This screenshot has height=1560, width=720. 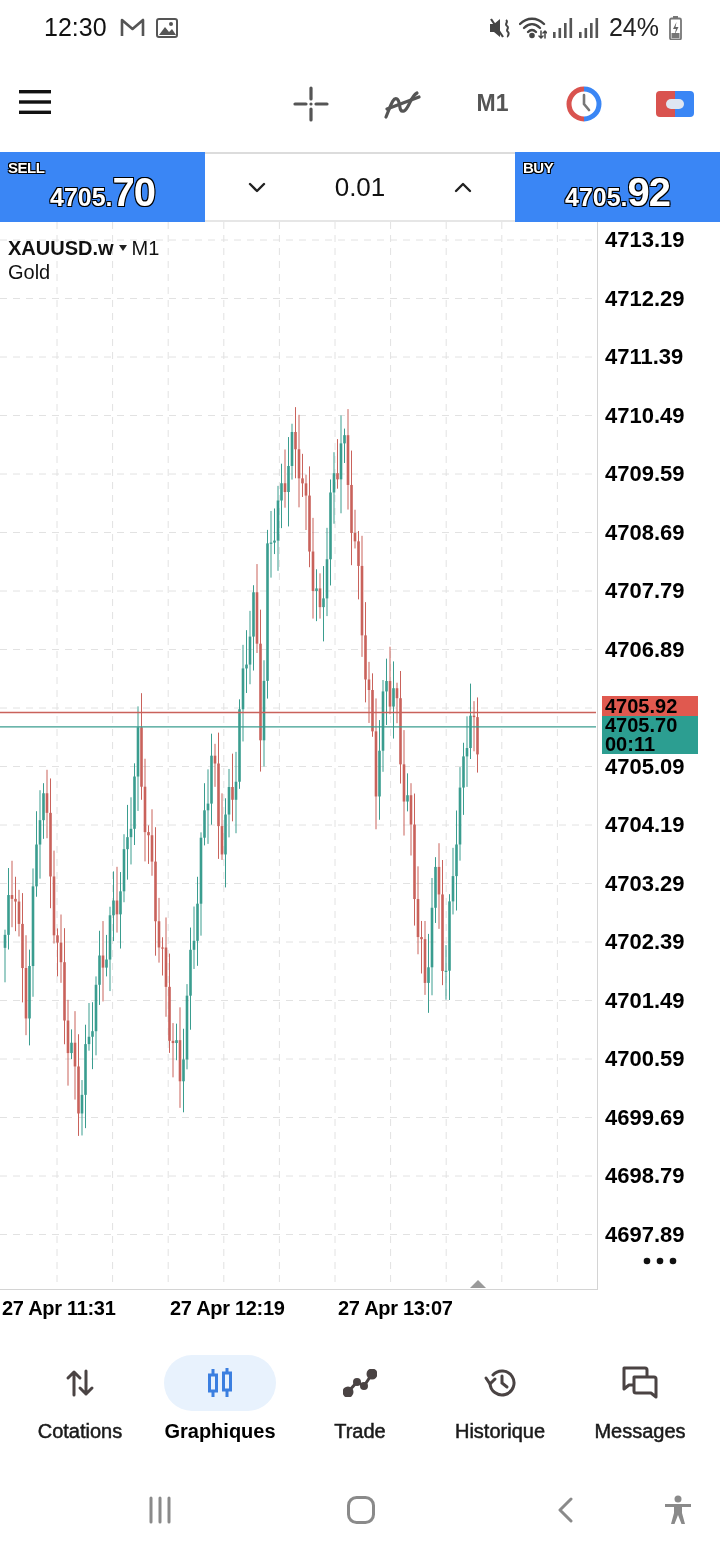 I want to click on ask-price-tag: 4705.92, so click(x=650, y=706).